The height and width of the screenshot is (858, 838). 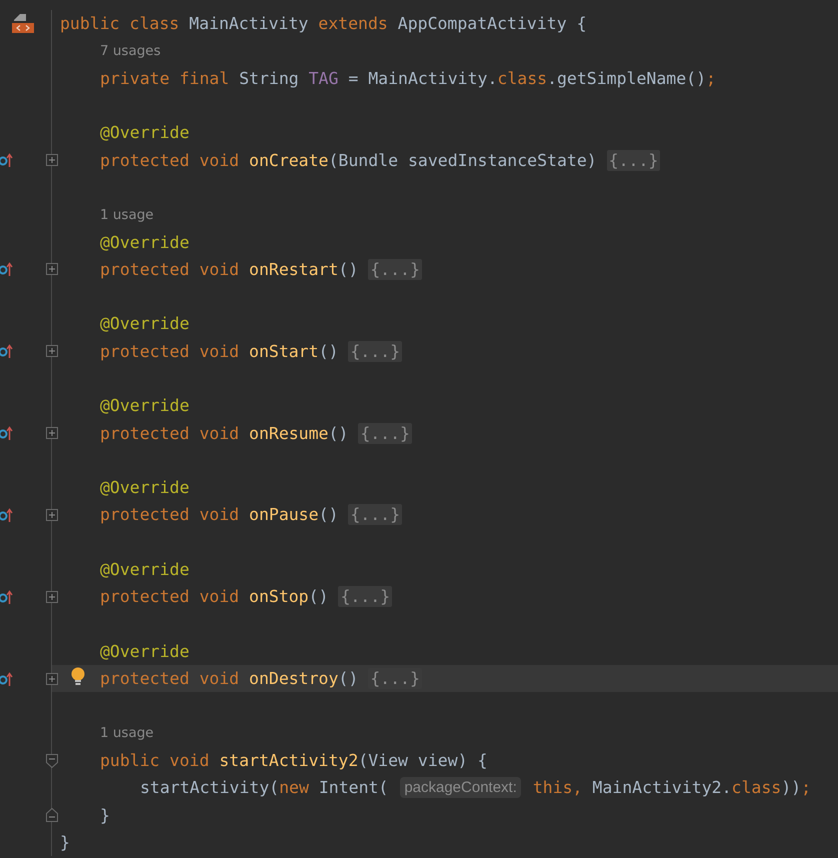 I want to click on code-text: protected void onResume(), so click(x=225, y=433).